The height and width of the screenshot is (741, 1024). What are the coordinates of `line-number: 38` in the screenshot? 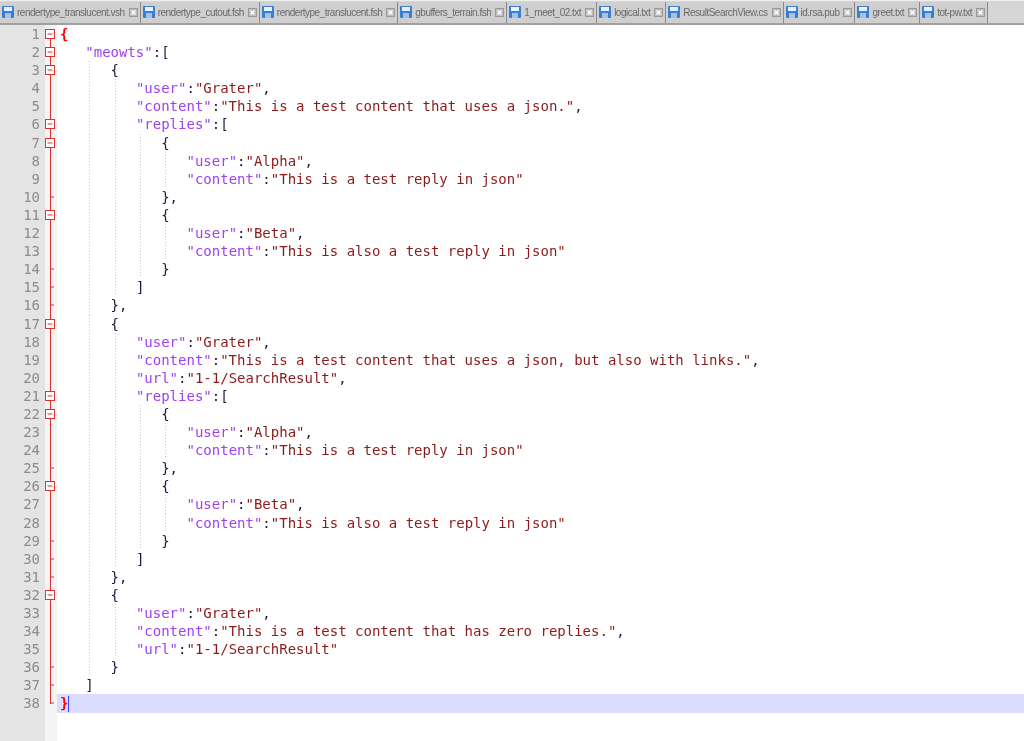 It's located at (31, 703).